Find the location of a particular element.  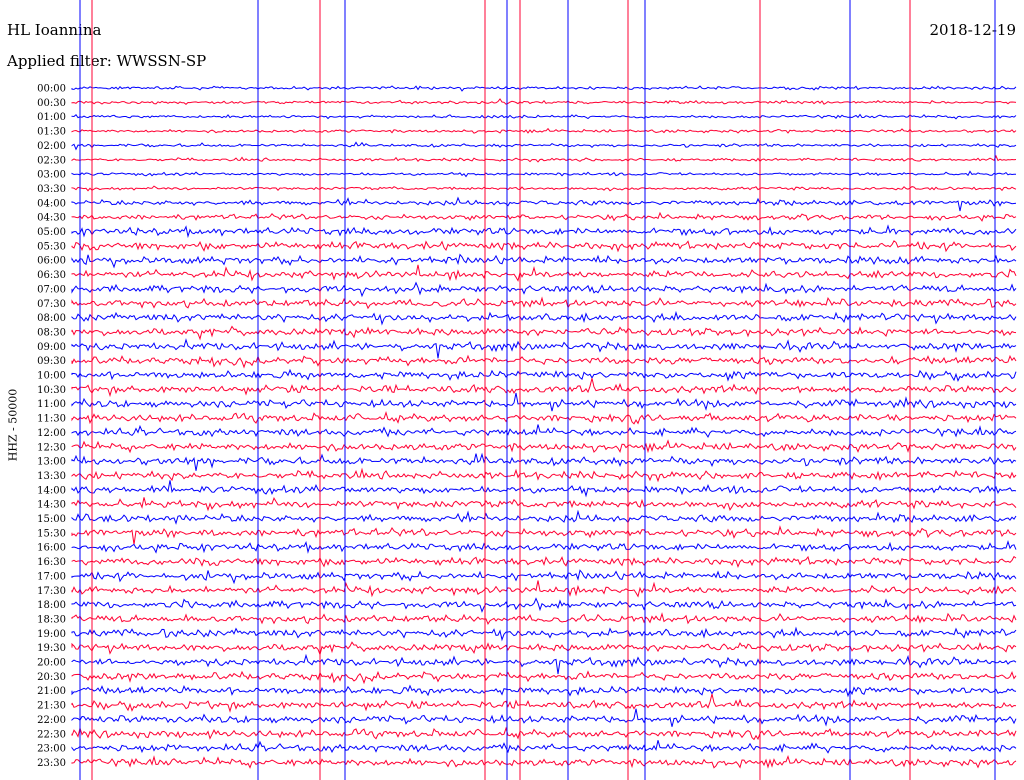

row-label: 10:30 is located at coordinates (51, 390).